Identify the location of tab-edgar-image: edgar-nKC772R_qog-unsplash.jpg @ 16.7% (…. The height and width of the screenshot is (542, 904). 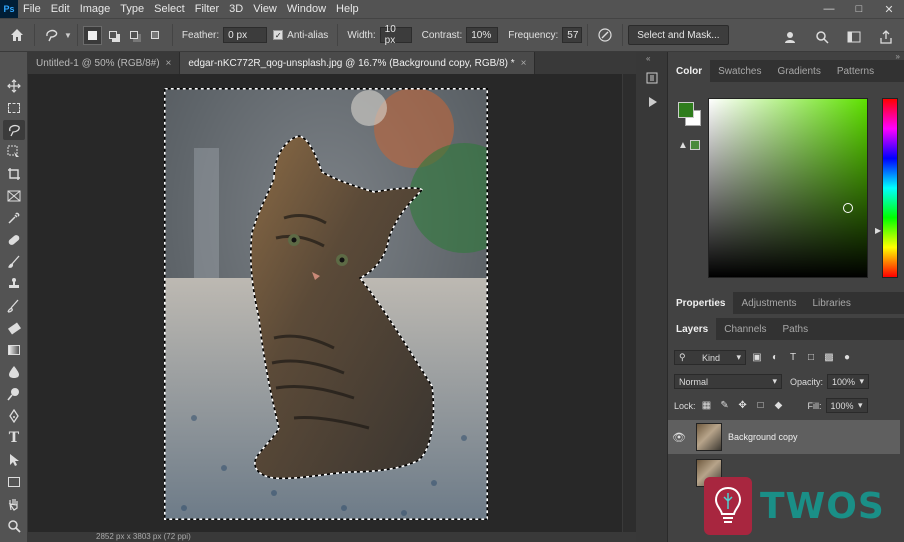
(358, 63).